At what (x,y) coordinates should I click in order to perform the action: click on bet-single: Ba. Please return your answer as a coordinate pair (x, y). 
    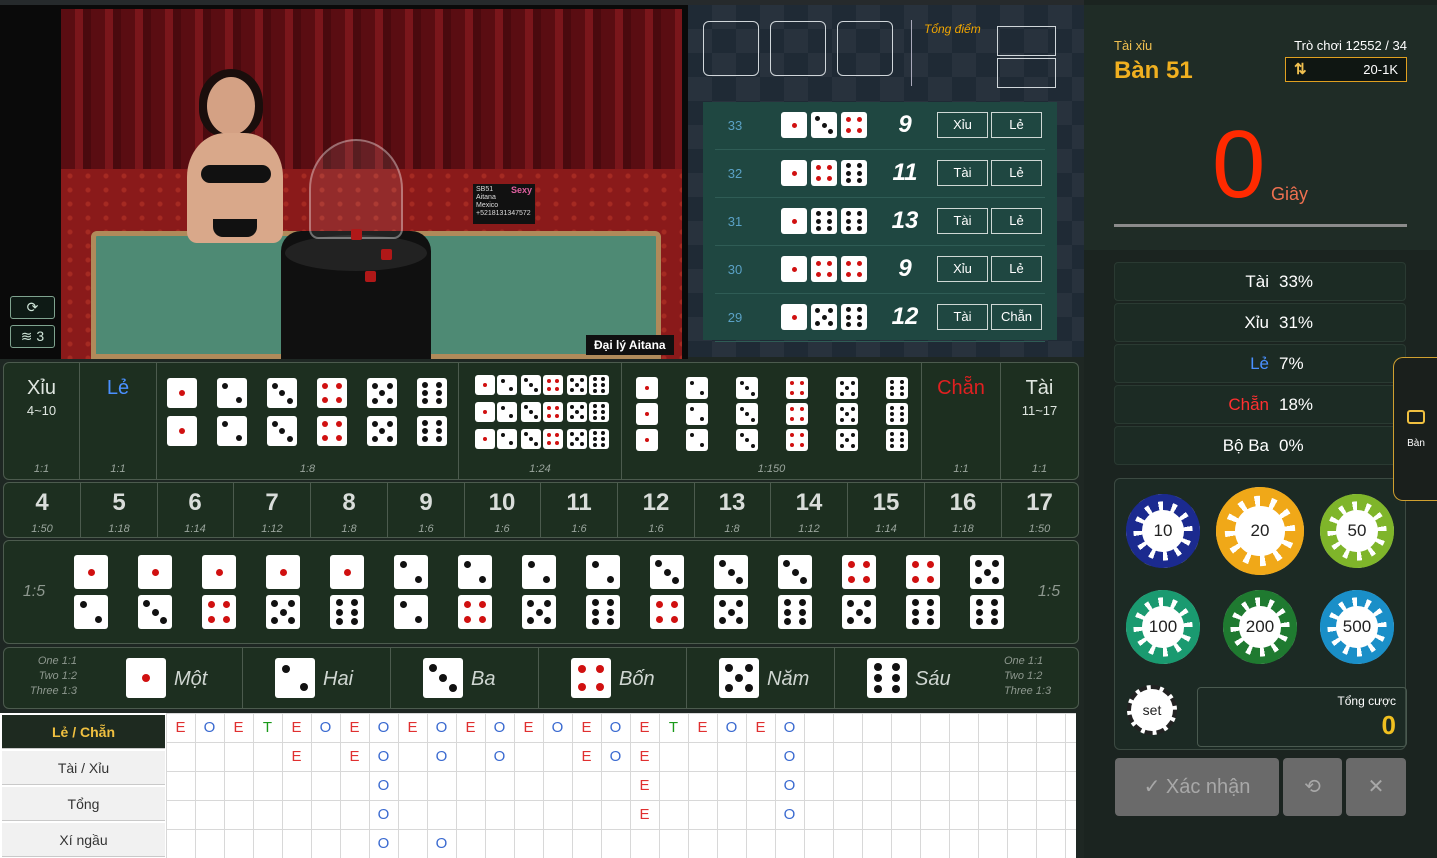
    Looking at the image, I should click on (464, 678).